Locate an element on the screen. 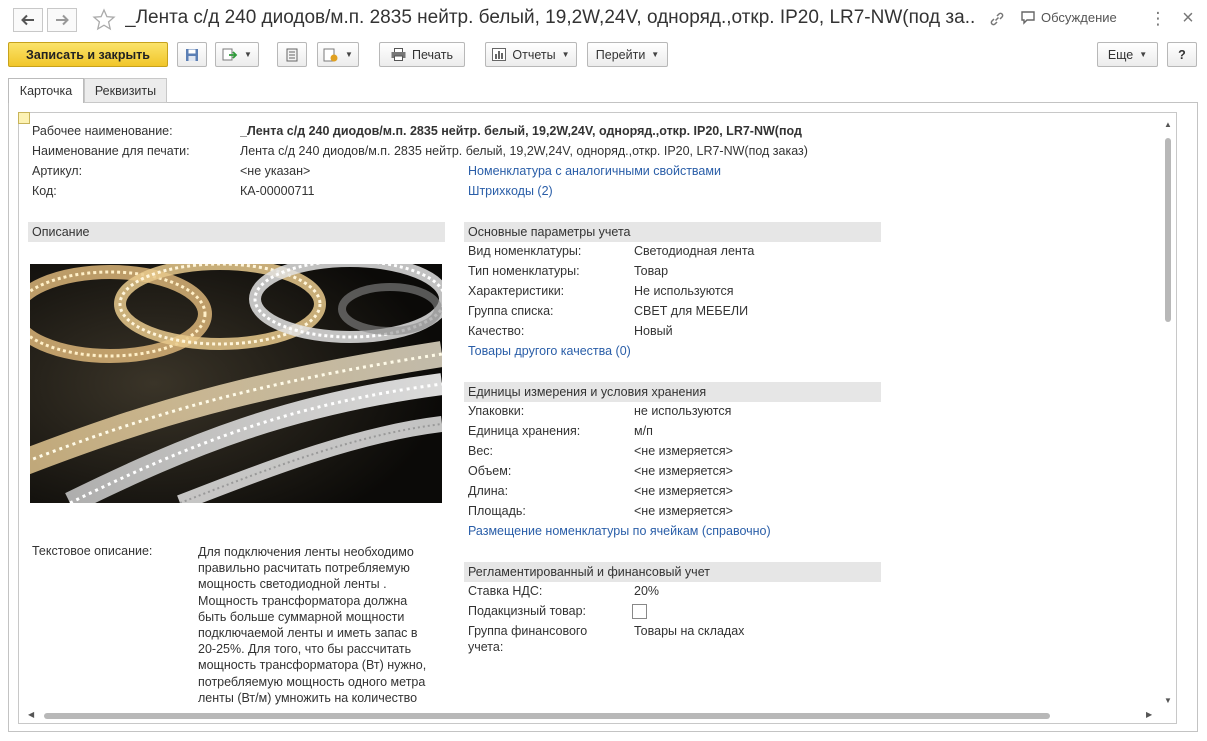 The width and height of the screenshot is (1207, 741). goto-button: Перейти ▼ is located at coordinates (627, 54).